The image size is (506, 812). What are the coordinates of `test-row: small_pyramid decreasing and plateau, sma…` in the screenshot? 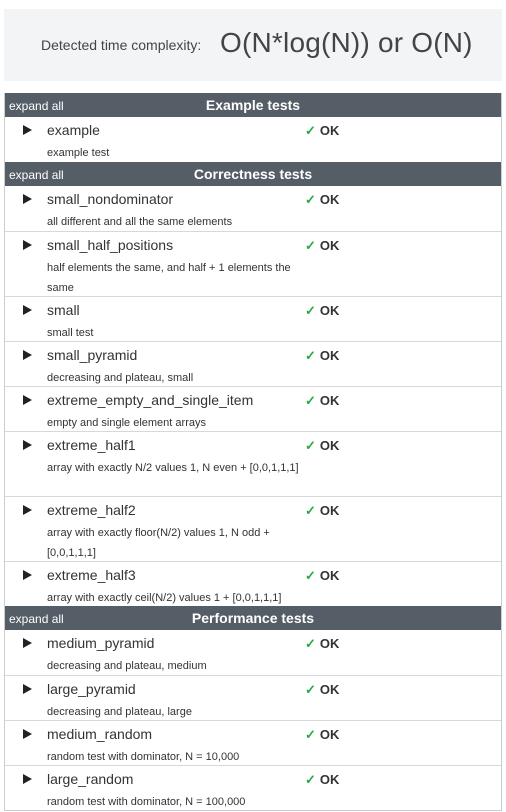 It's located at (253, 363).